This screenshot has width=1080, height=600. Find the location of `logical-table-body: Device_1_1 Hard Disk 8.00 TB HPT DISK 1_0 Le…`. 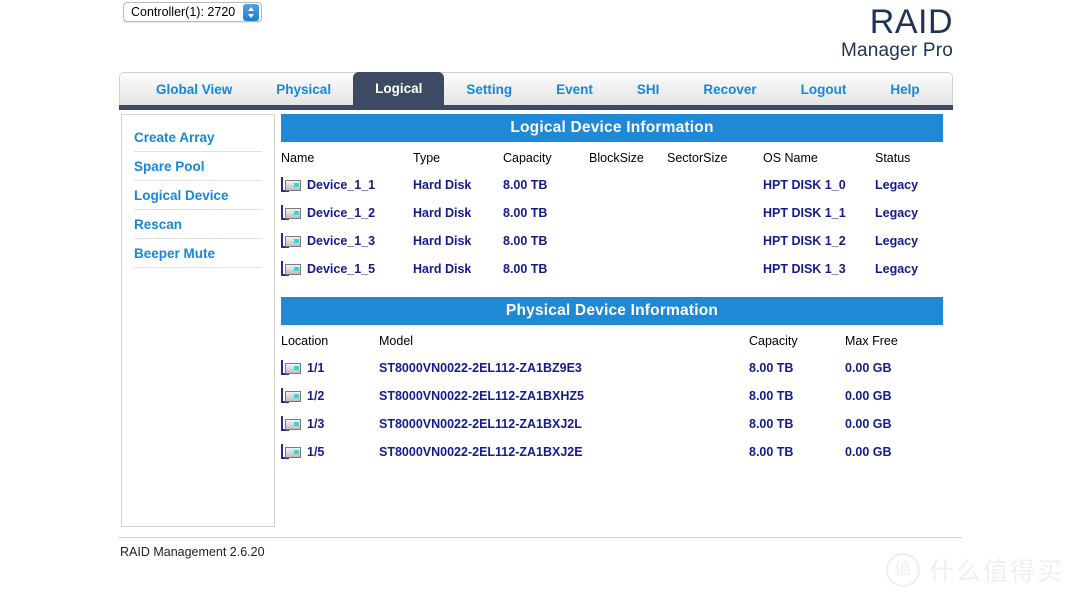

logical-table-body: Device_1_1 Hard Disk 8.00 TB HPT DISK 1_0 Le… is located at coordinates (612, 227).